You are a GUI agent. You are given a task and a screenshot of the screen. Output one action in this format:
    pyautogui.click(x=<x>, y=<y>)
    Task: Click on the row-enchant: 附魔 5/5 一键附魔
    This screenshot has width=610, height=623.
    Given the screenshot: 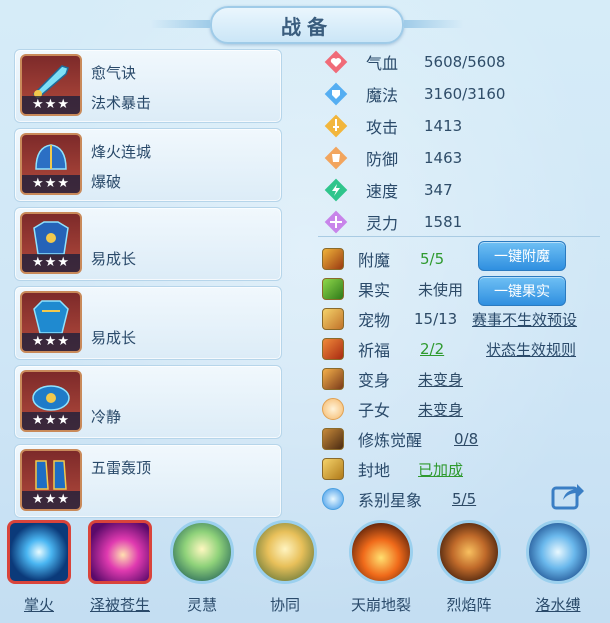 What is the action you would take?
    pyautogui.click(x=463, y=257)
    